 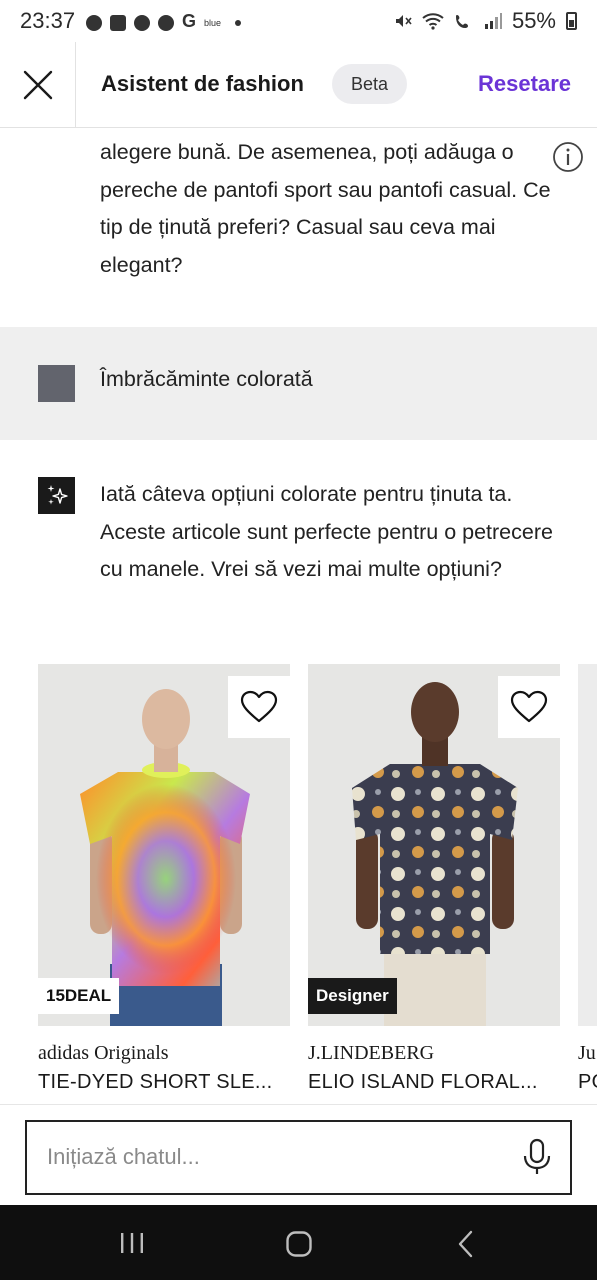 I want to click on product-card: Ju PO, so click(x=587, y=879).